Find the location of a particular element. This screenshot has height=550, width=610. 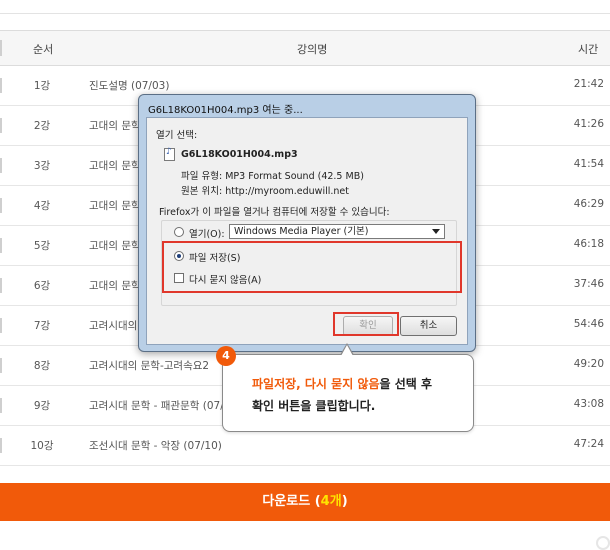

row-num: 7강 is located at coordinates (42, 326).